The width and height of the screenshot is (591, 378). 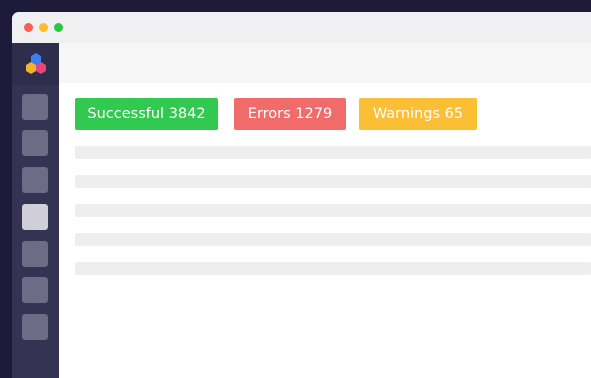 What do you see at coordinates (418, 114) in the screenshot?
I see `warnings-badge: Warnings 65` at bounding box center [418, 114].